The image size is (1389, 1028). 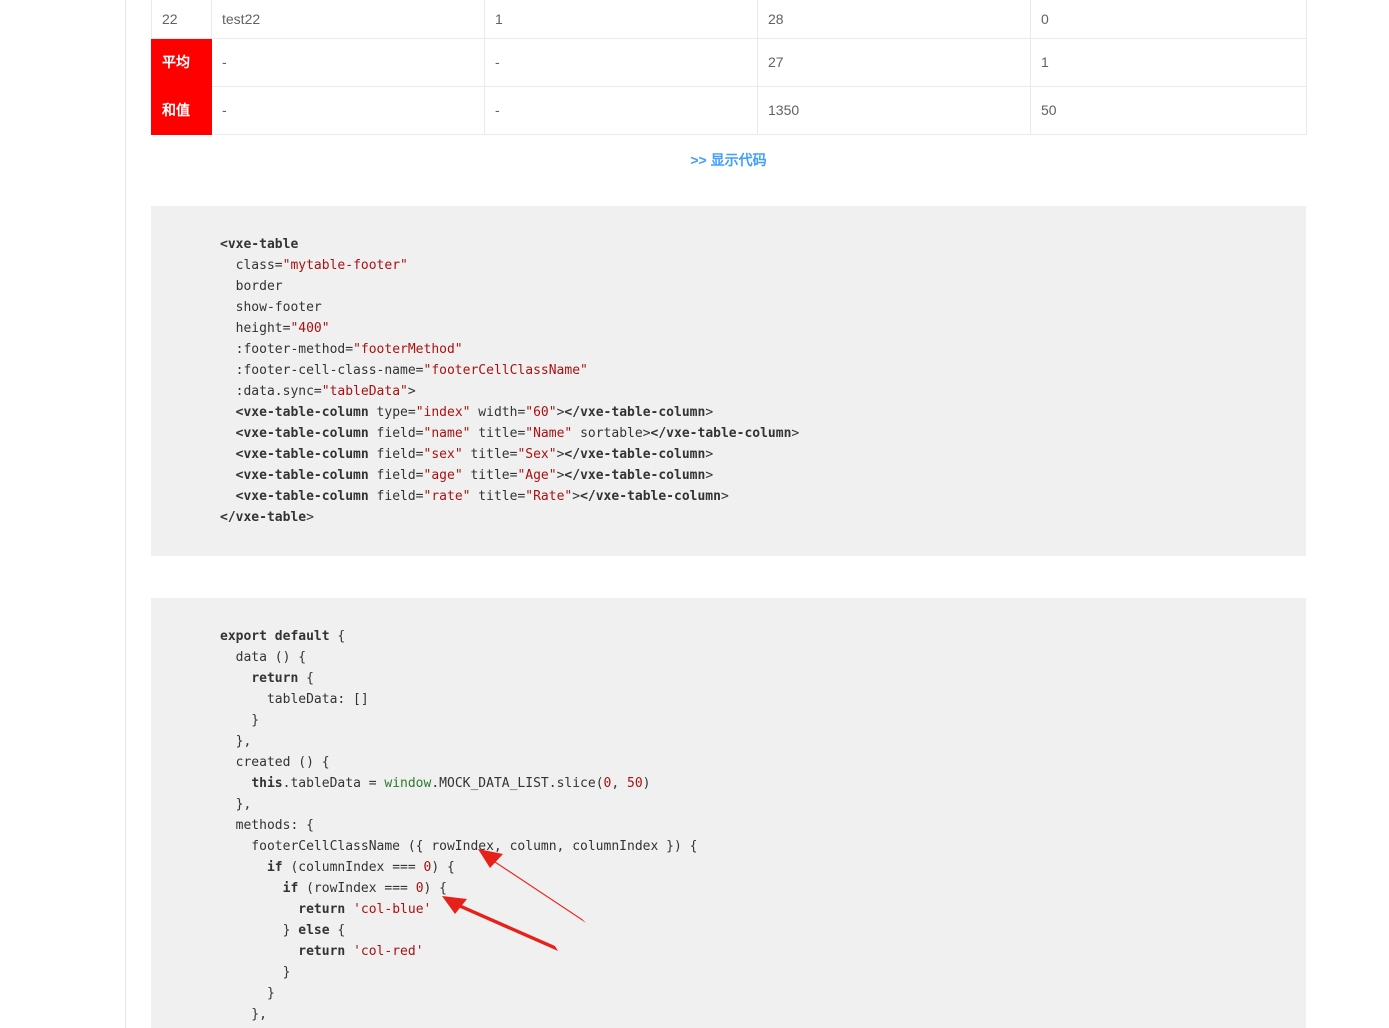 What do you see at coordinates (365, 909) in the screenshot?
I see `code-line: return 'col-blue'` at bounding box center [365, 909].